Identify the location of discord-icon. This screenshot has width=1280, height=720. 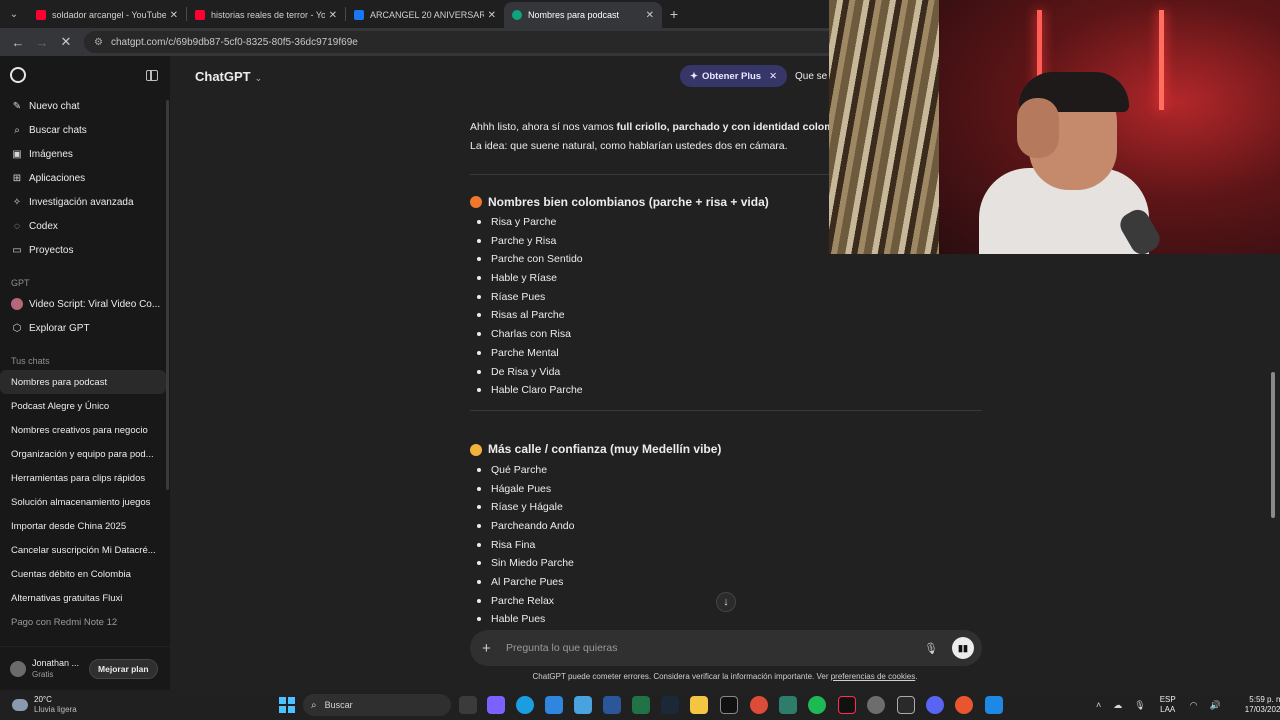
(935, 705).